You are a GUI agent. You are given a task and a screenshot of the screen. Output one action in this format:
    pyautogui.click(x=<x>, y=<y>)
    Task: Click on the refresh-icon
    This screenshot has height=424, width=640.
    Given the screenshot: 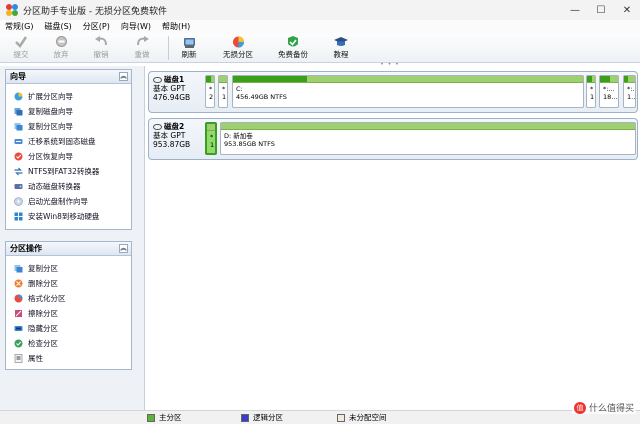 What is the action you would take?
    pyautogui.click(x=189, y=41)
    